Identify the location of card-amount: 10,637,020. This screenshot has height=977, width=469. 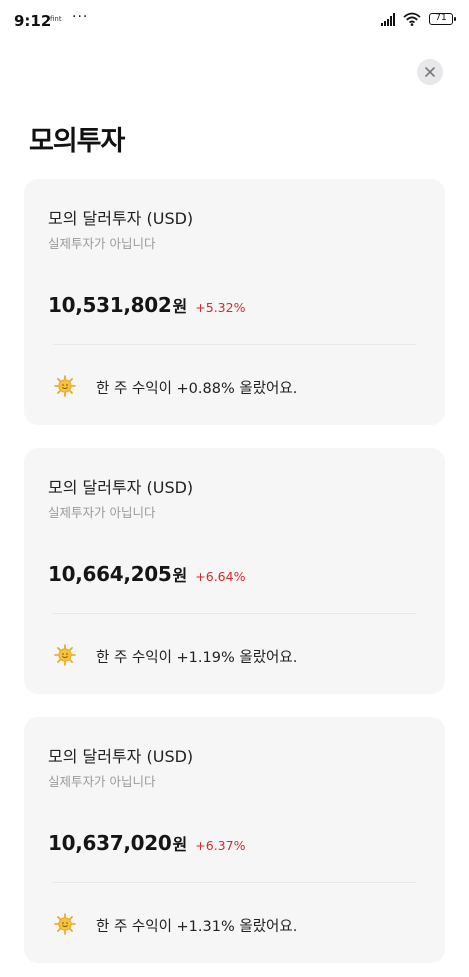
(110, 843).